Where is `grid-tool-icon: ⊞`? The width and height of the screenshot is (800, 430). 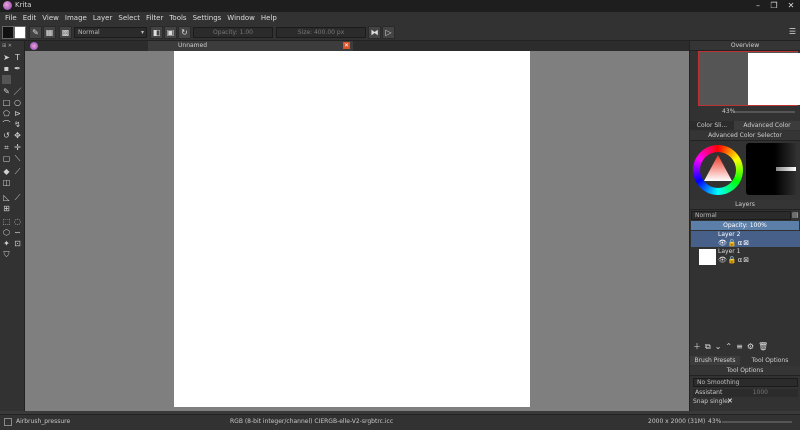 grid-tool-icon: ⊞ is located at coordinates (6, 208).